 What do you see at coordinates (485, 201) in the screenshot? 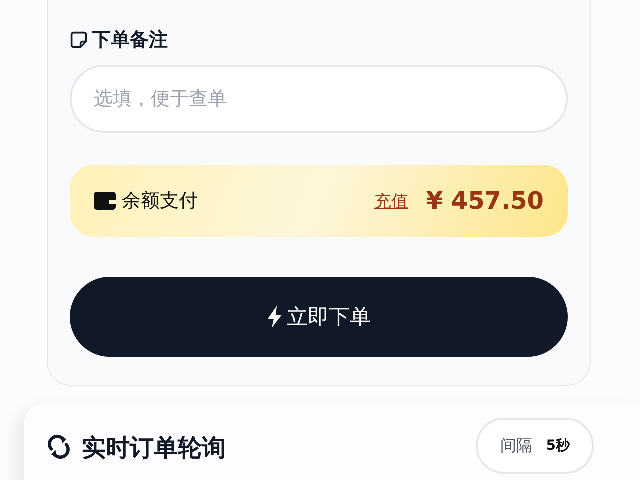
I see `balance-amount: ¥ 457.50` at bounding box center [485, 201].